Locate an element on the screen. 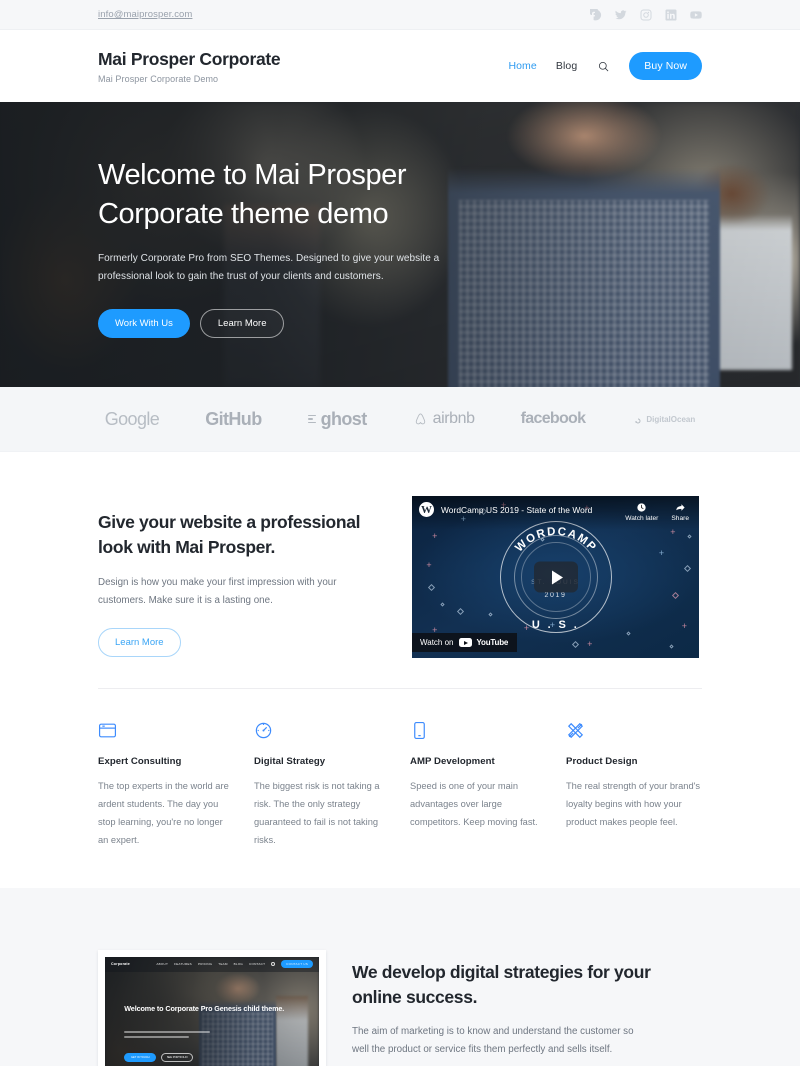  screenshot-nav-item: FEATURES is located at coordinates (183, 964).